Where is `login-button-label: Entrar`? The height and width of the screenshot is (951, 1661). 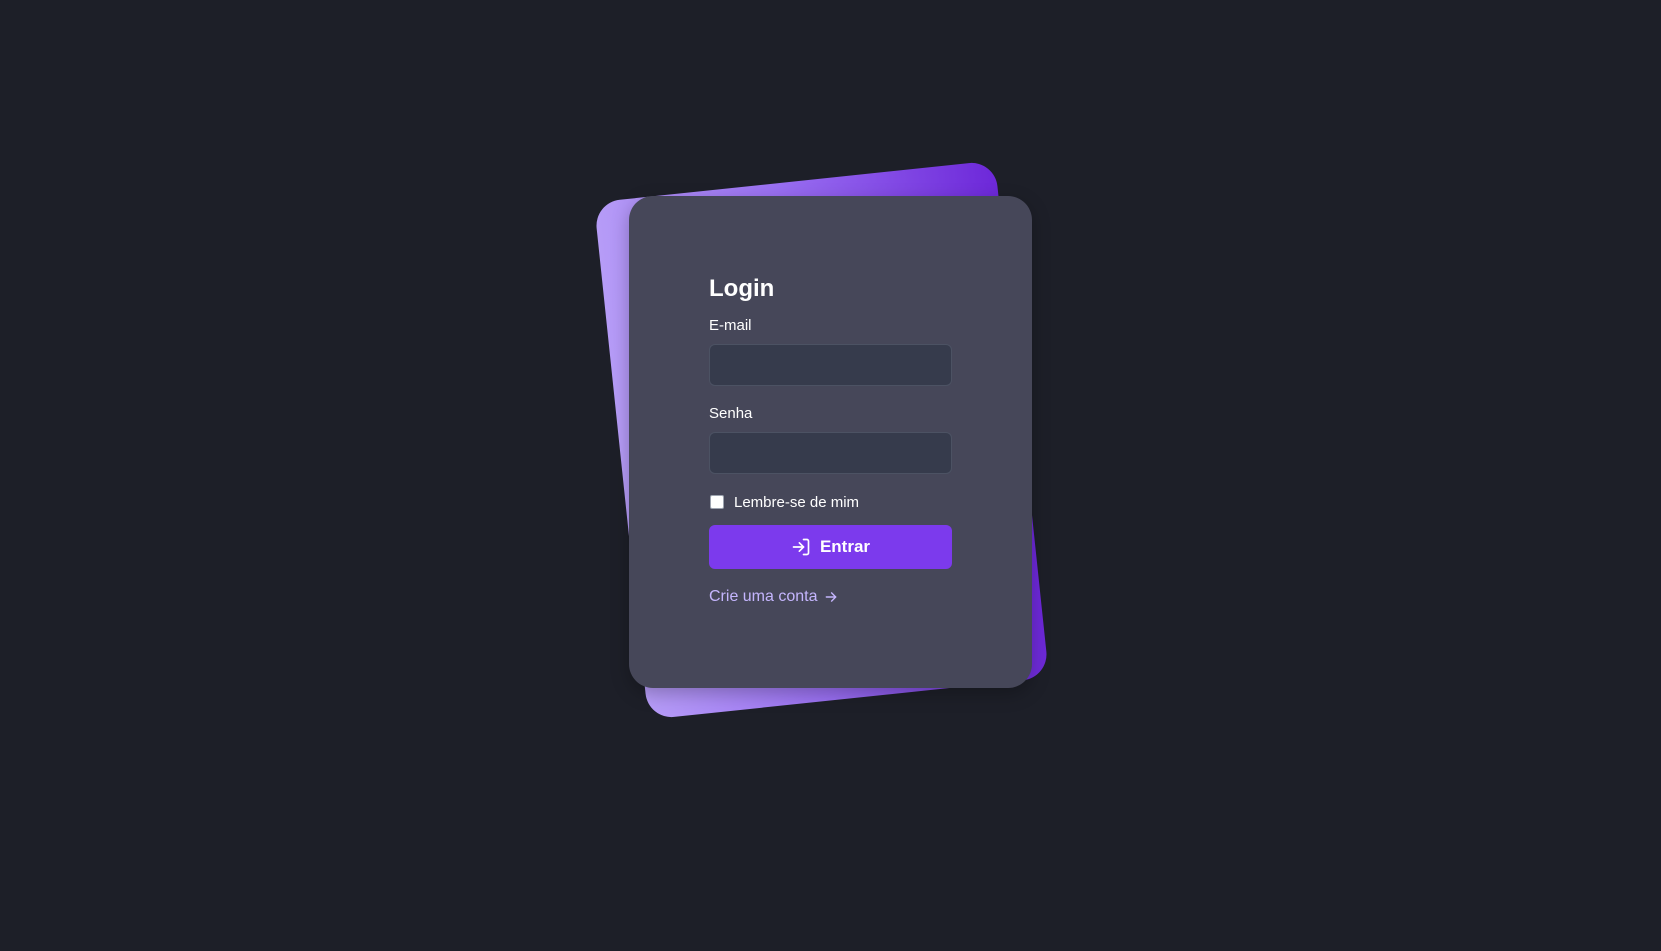
login-button-label: Entrar is located at coordinates (845, 546).